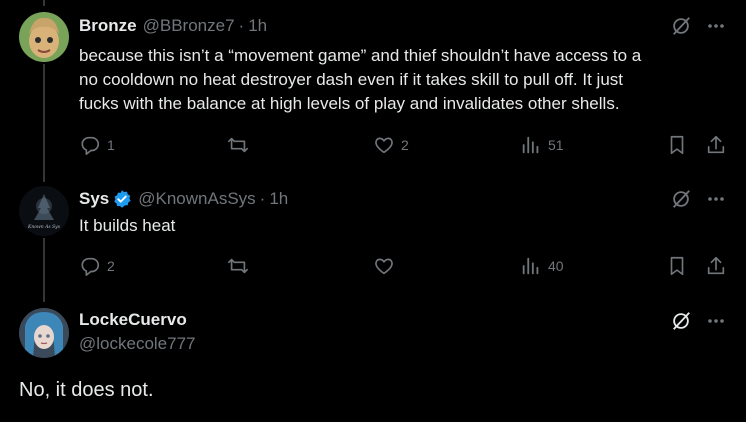  I want to click on author-block: LockeCuervo @lockecole777, so click(137, 332).